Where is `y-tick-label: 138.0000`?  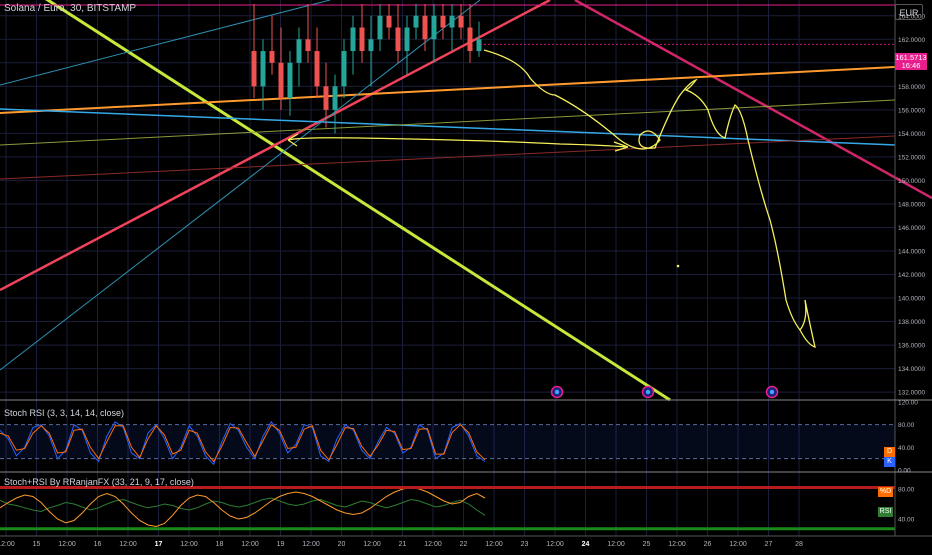
y-tick-label: 138.0000 is located at coordinates (911, 322).